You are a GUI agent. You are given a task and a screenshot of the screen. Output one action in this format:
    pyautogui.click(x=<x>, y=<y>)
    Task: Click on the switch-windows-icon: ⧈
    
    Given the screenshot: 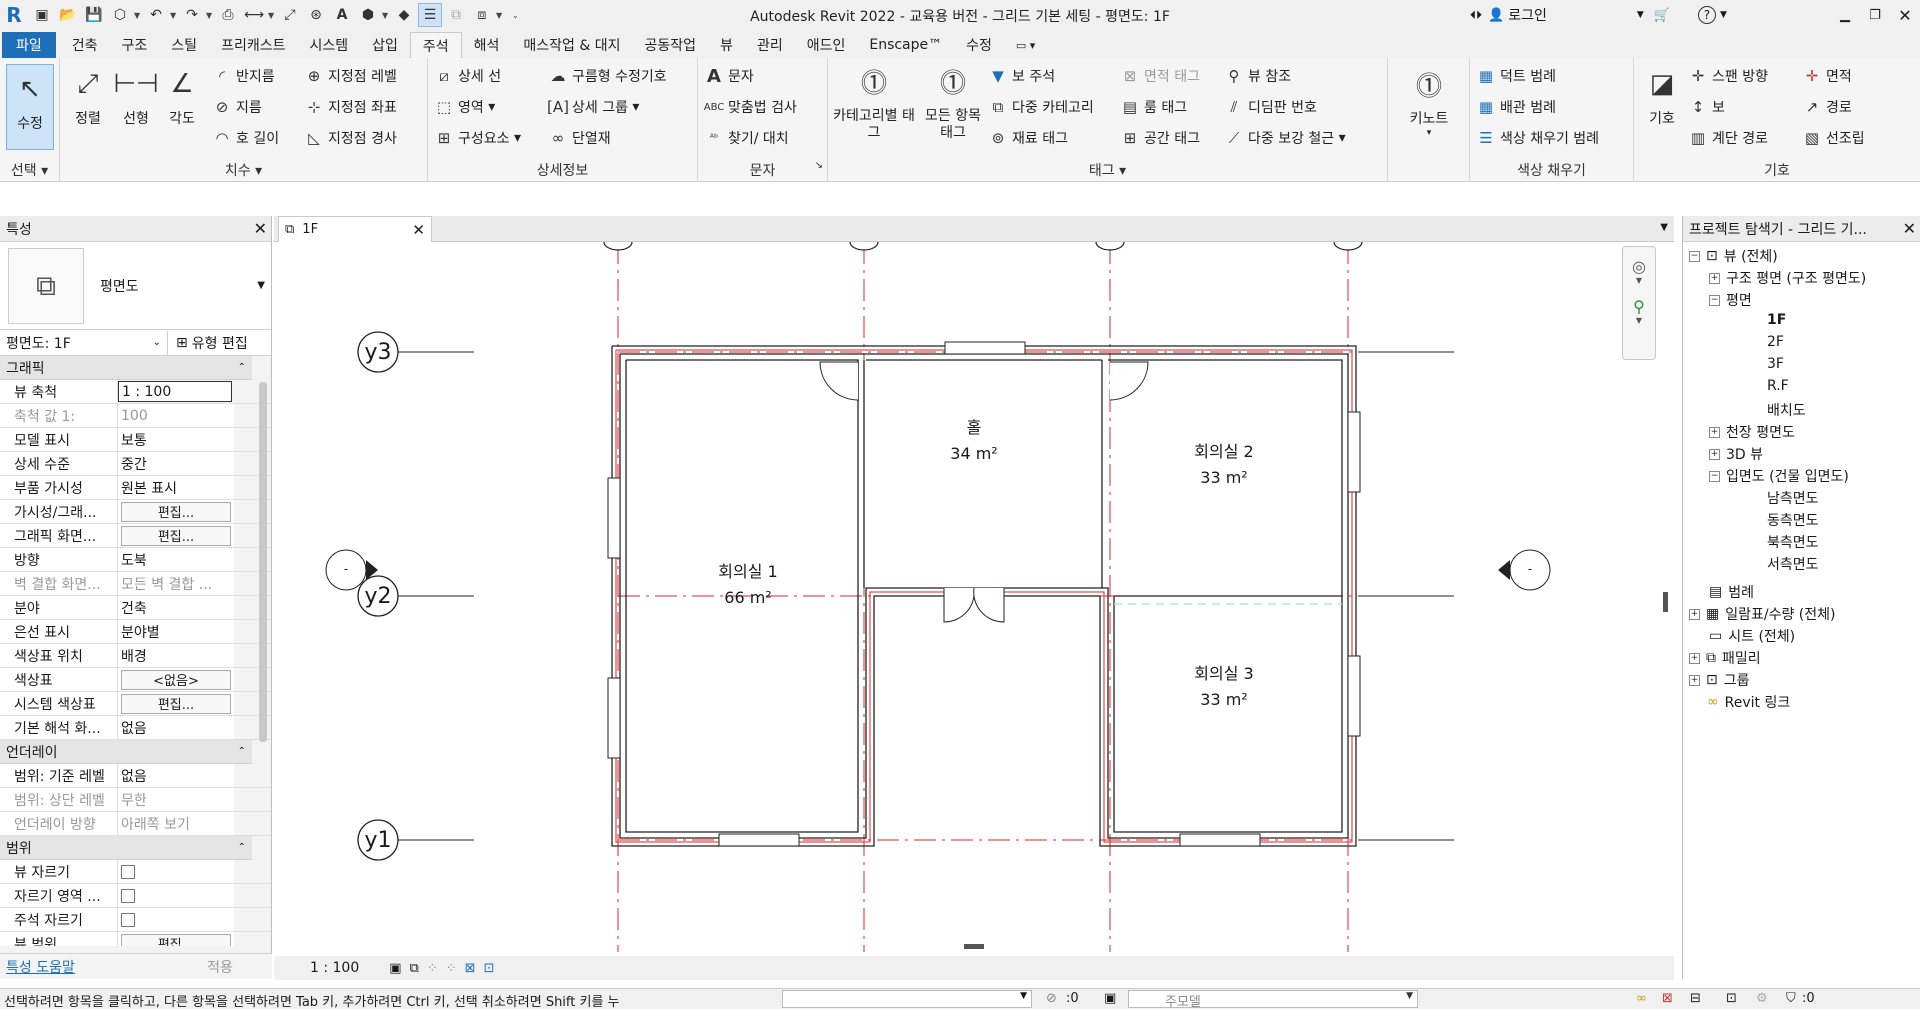 What is the action you would take?
    pyautogui.click(x=482, y=15)
    